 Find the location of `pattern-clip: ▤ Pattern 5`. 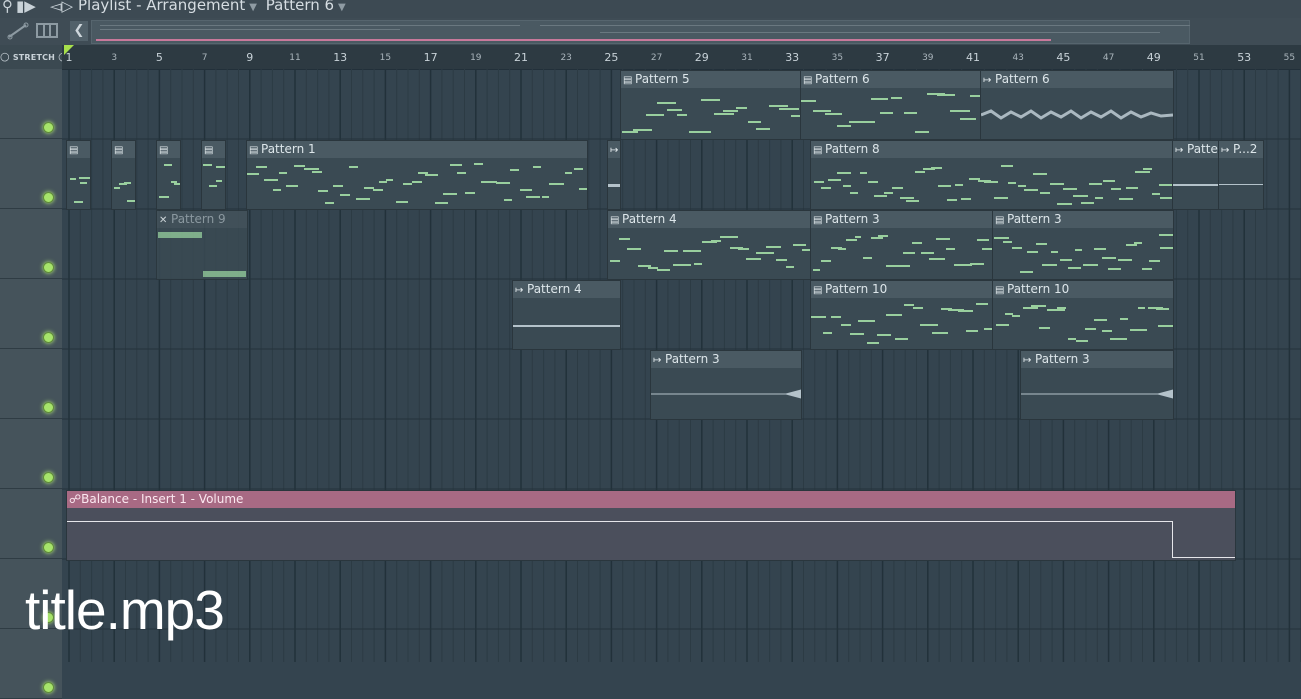

pattern-clip: ▤ Pattern 5 is located at coordinates (711, 105).